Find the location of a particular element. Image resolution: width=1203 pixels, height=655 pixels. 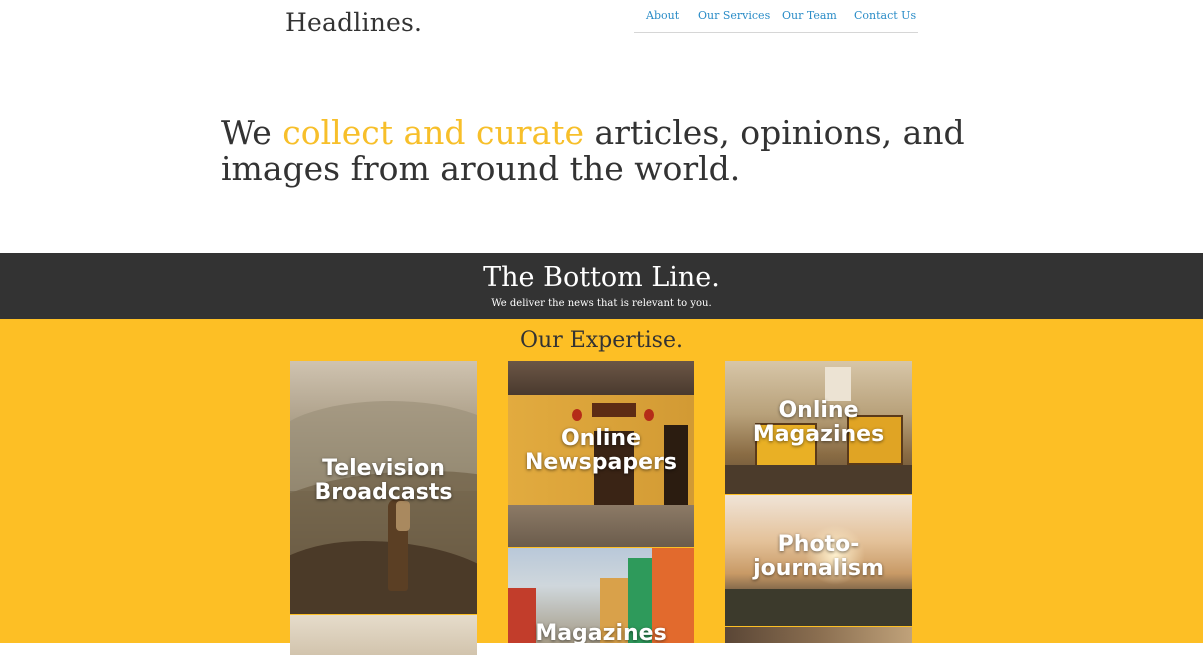

tile-photo-ridge is located at coordinates (383, 577).